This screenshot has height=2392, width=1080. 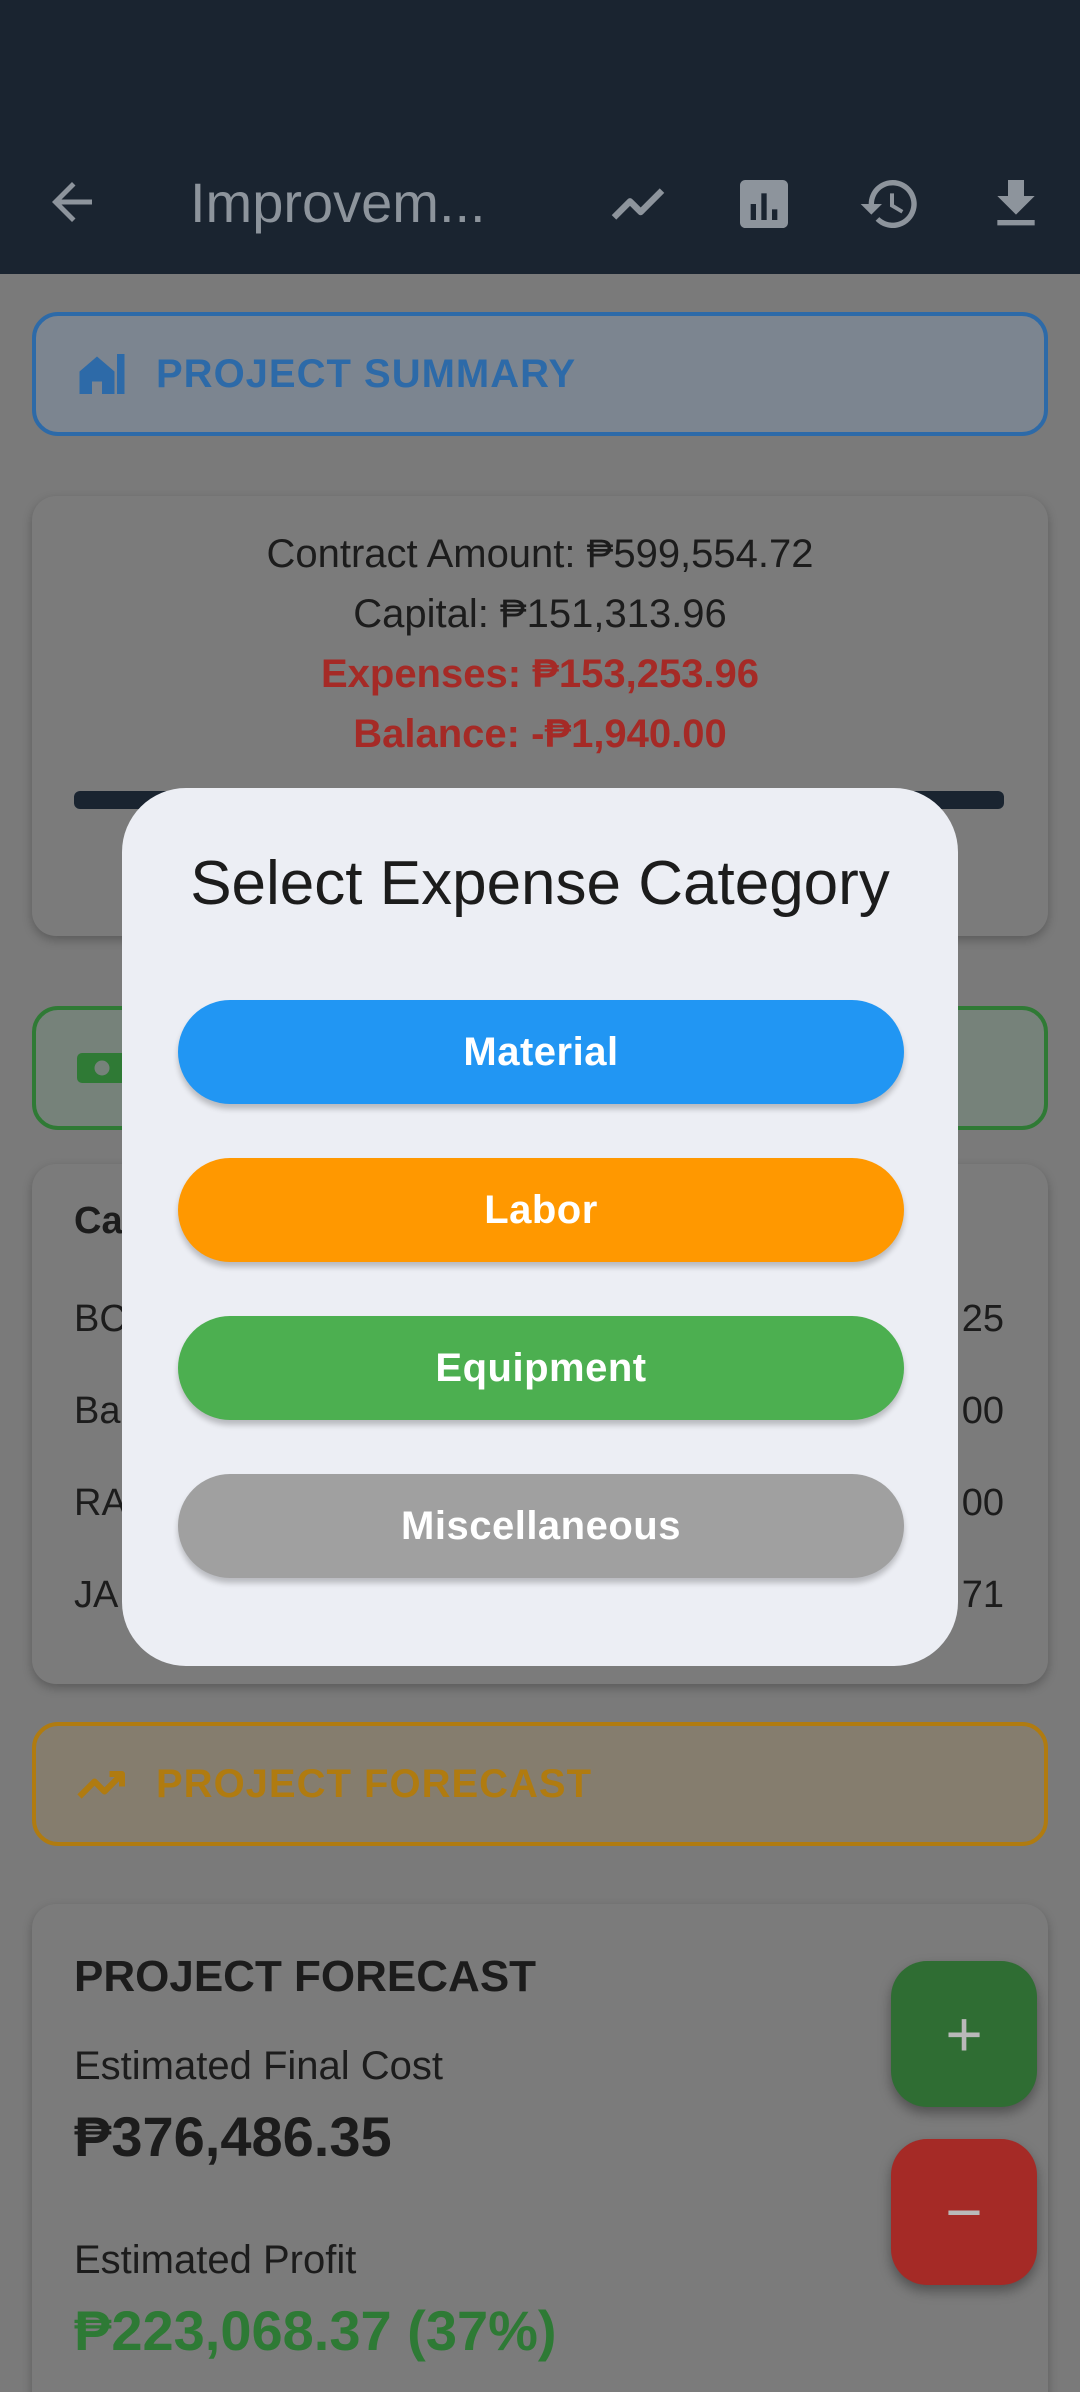 What do you see at coordinates (764, 204) in the screenshot?
I see `bar-chart-icon` at bounding box center [764, 204].